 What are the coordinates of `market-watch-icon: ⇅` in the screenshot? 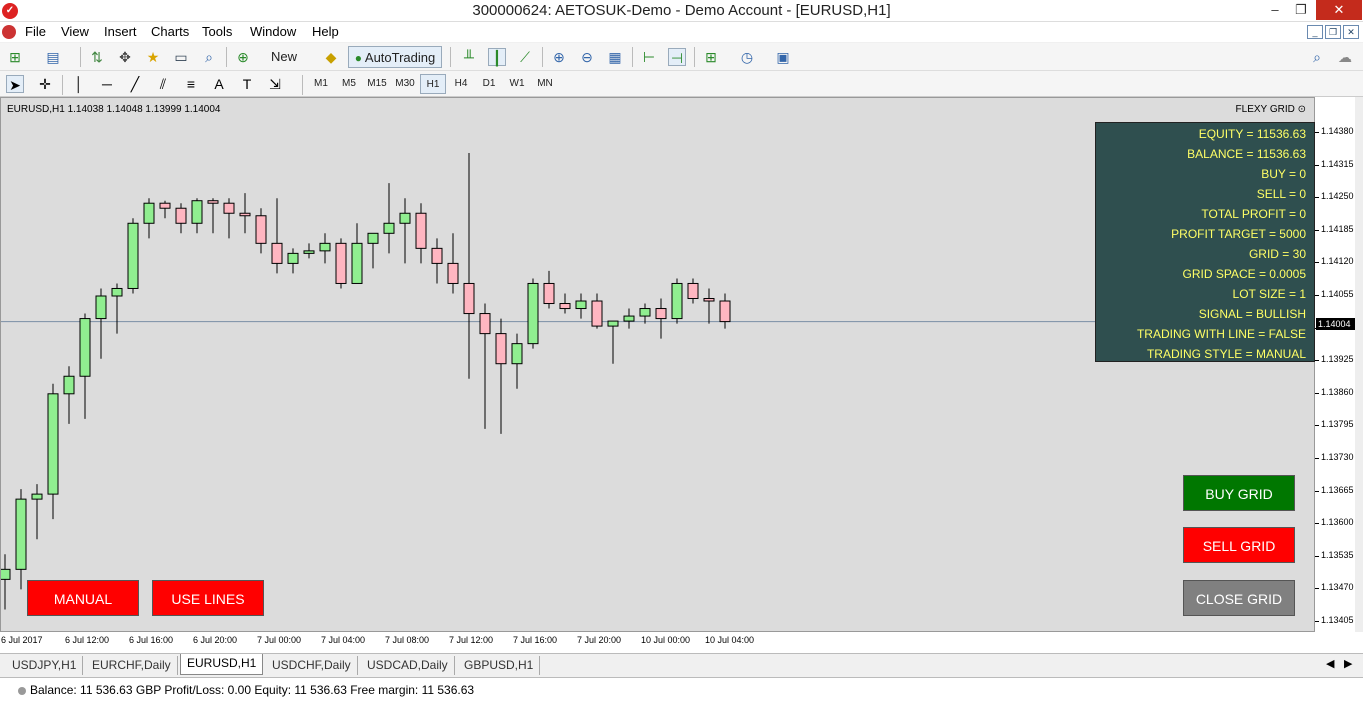 It's located at (97, 57).